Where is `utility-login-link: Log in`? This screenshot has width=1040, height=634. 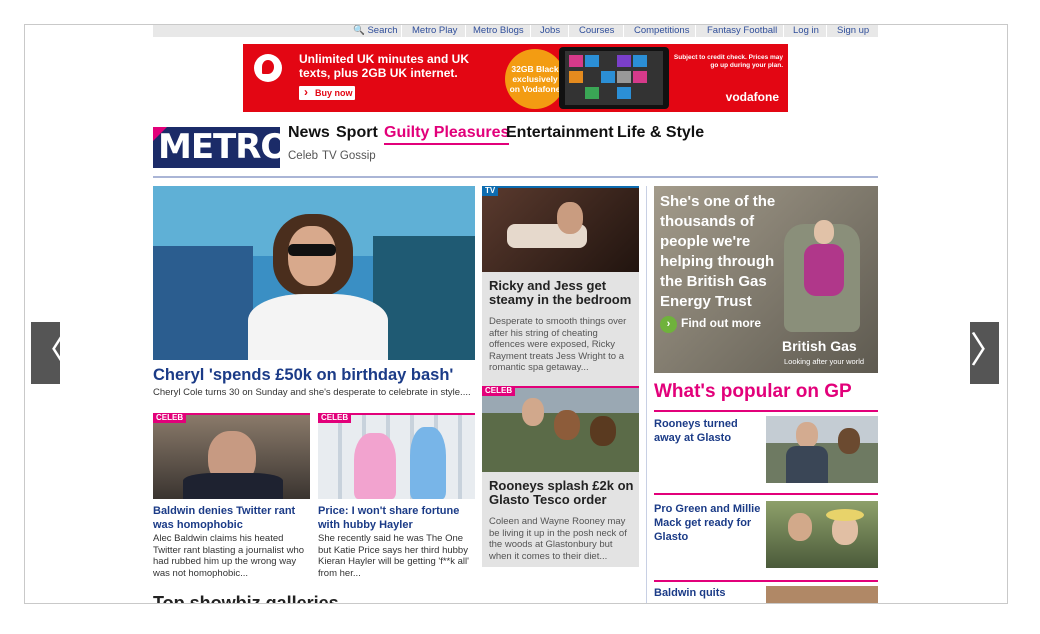
utility-login-link: Log in is located at coordinates (806, 30).